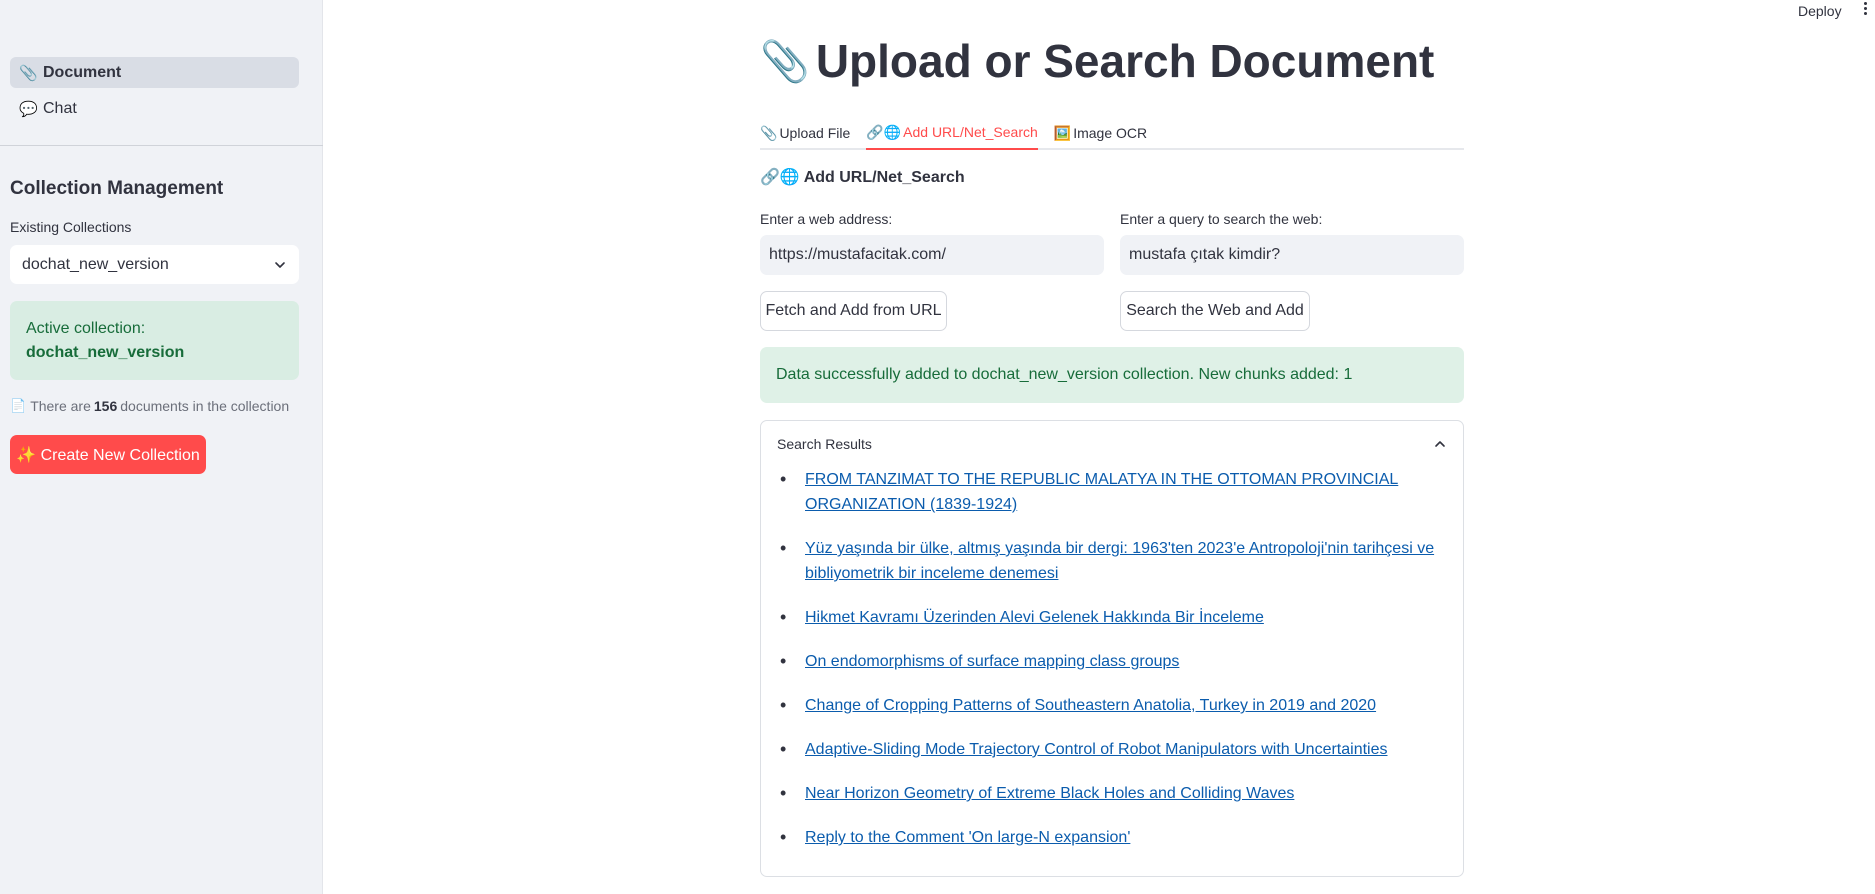 Image resolution: width=1875 pixels, height=894 pixels. I want to click on existing-collections-label: Existing Collections, so click(71, 227).